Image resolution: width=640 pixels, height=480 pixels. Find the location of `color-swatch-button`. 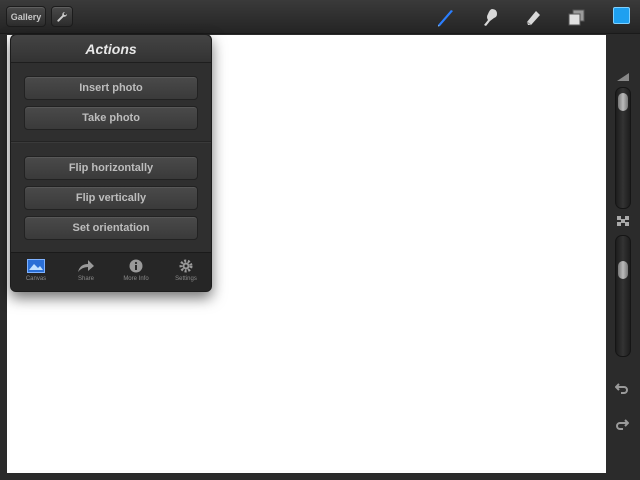

color-swatch-button is located at coordinates (621, 15).